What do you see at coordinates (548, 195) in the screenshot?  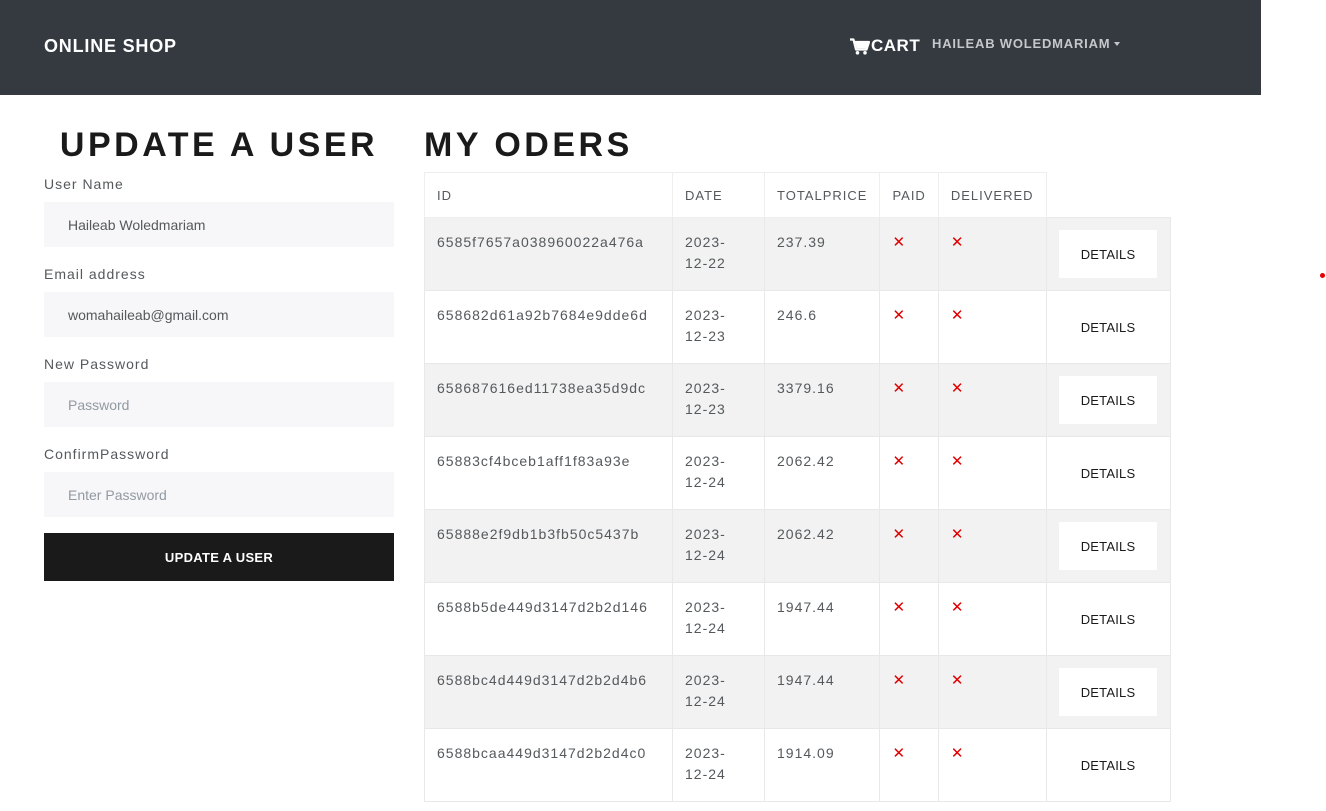 I see `column-header-id: ID` at bounding box center [548, 195].